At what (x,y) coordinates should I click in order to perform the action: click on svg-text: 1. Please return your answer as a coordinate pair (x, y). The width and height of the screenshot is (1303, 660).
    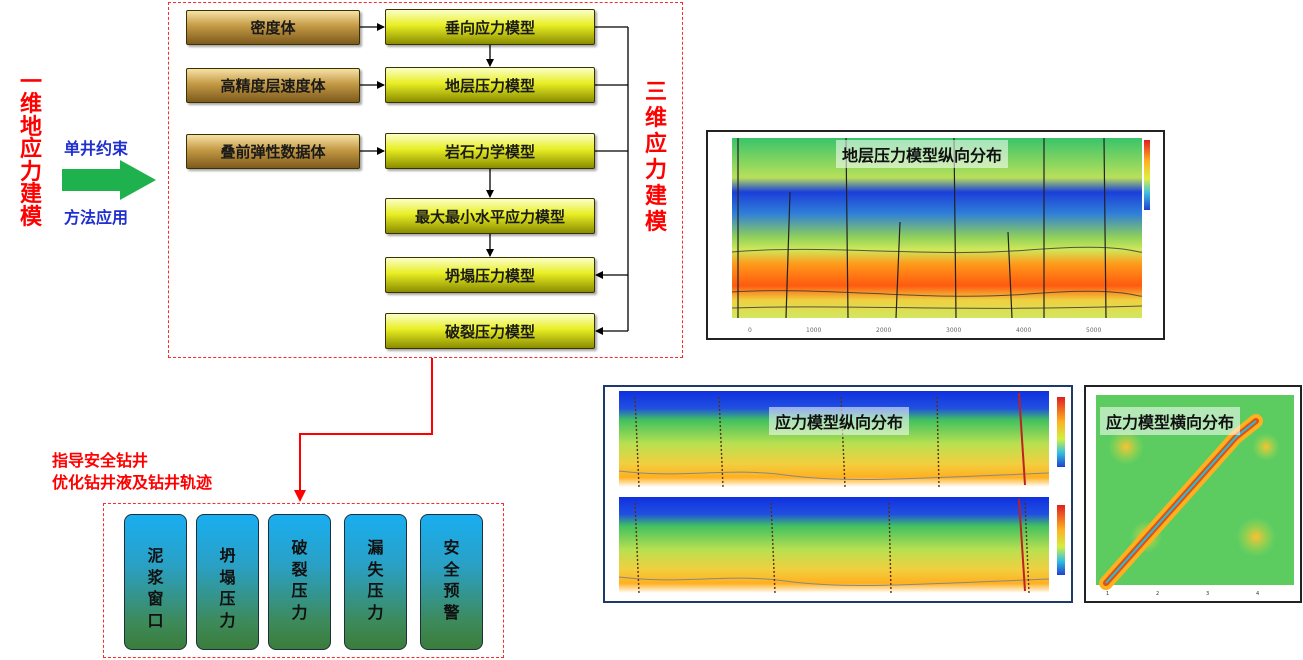
    Looking at the image, I should click on (1107, 594).